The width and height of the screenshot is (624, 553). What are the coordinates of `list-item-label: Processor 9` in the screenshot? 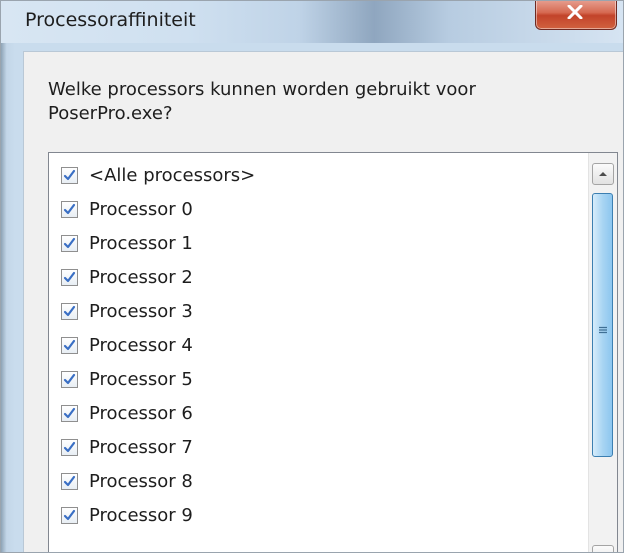 It's located at (141, 515).